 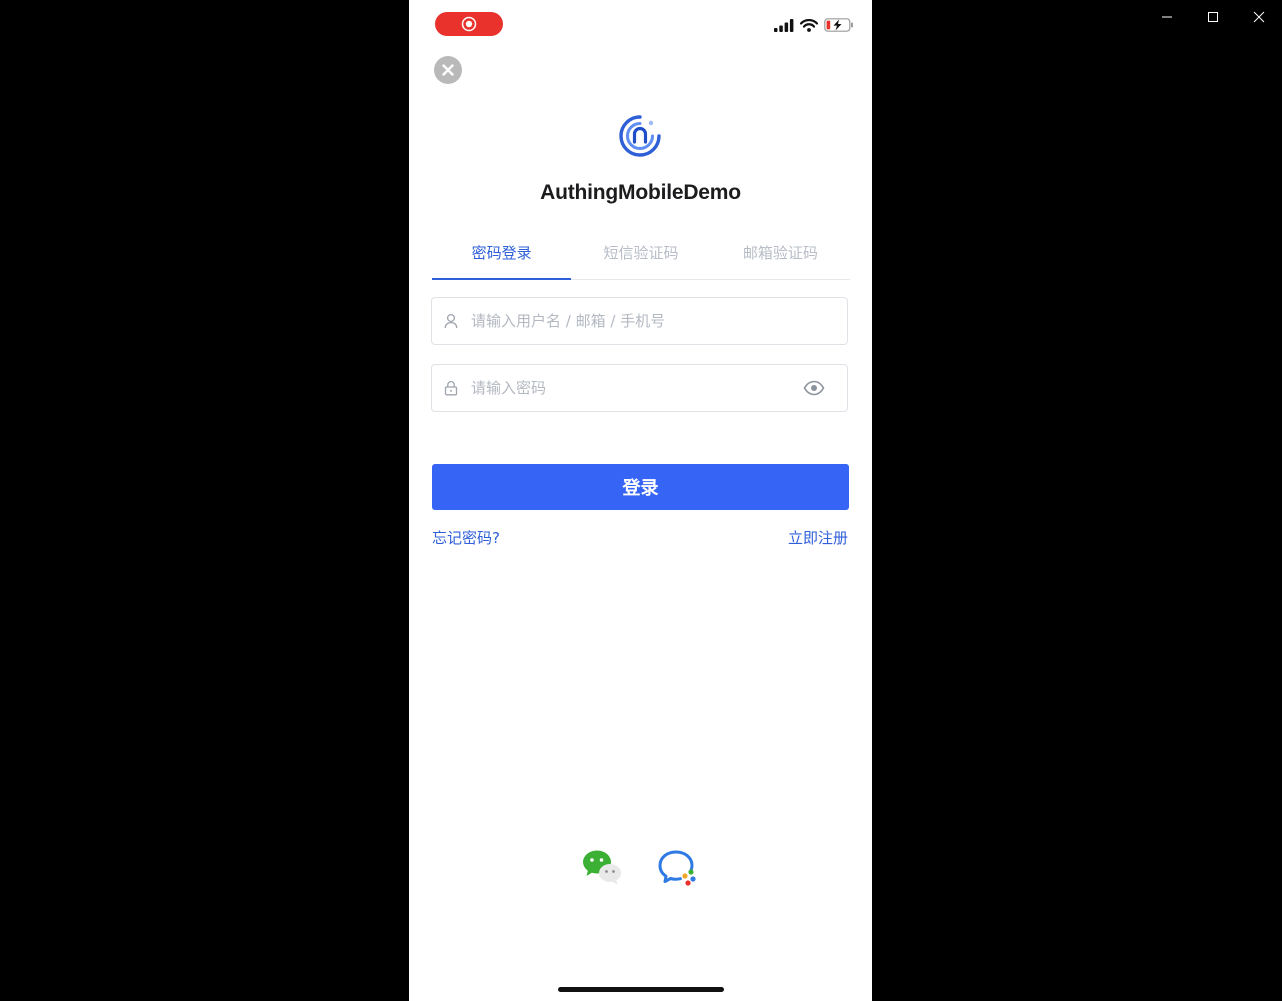 I want to click on tab-sms-code: 短信验证码, so click(x=640, y=257).